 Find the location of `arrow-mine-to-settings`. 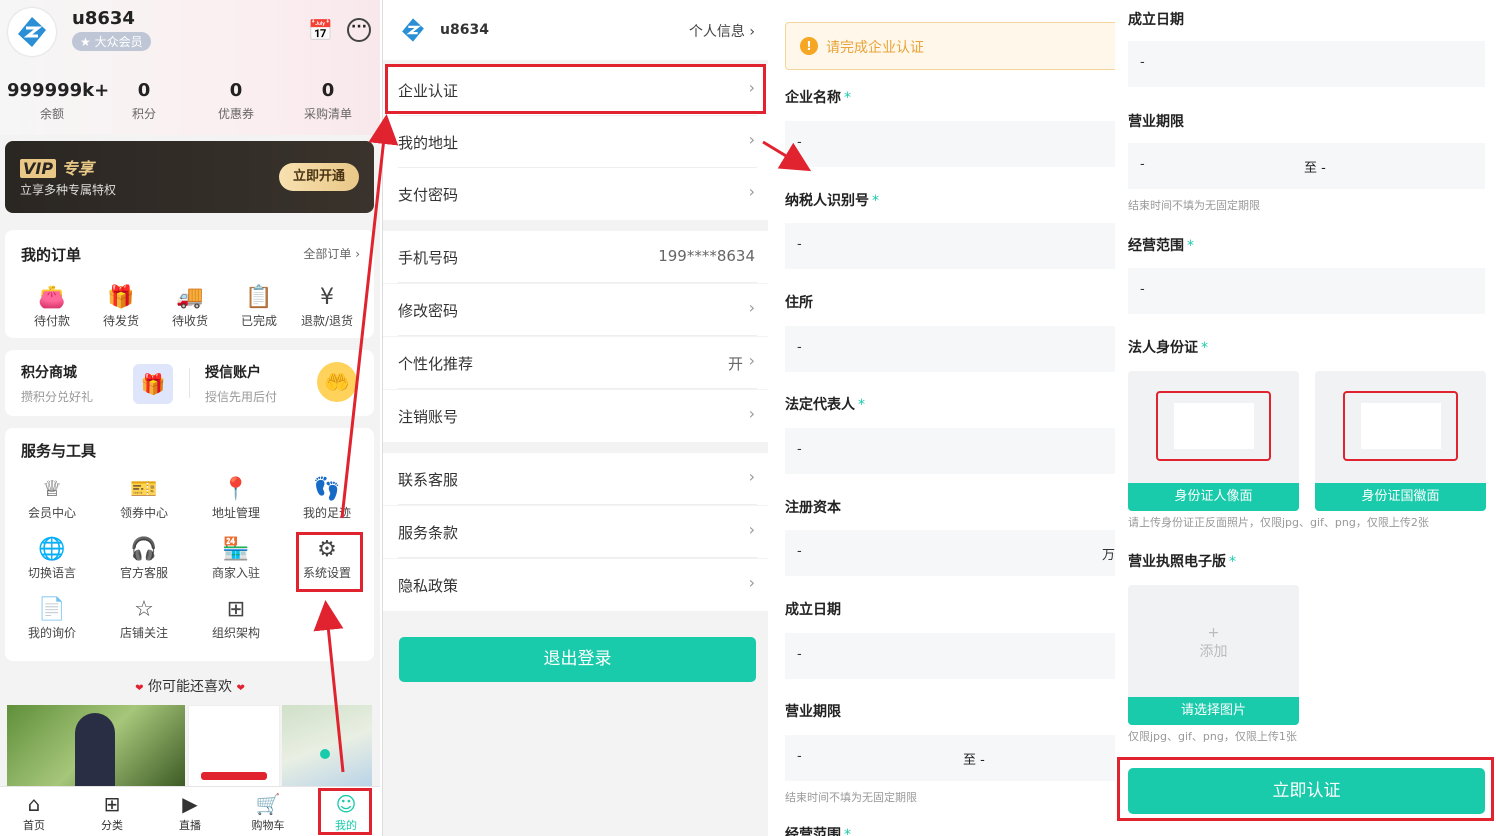

arrow-mine-to-settings is located at coordinates (329, 686).